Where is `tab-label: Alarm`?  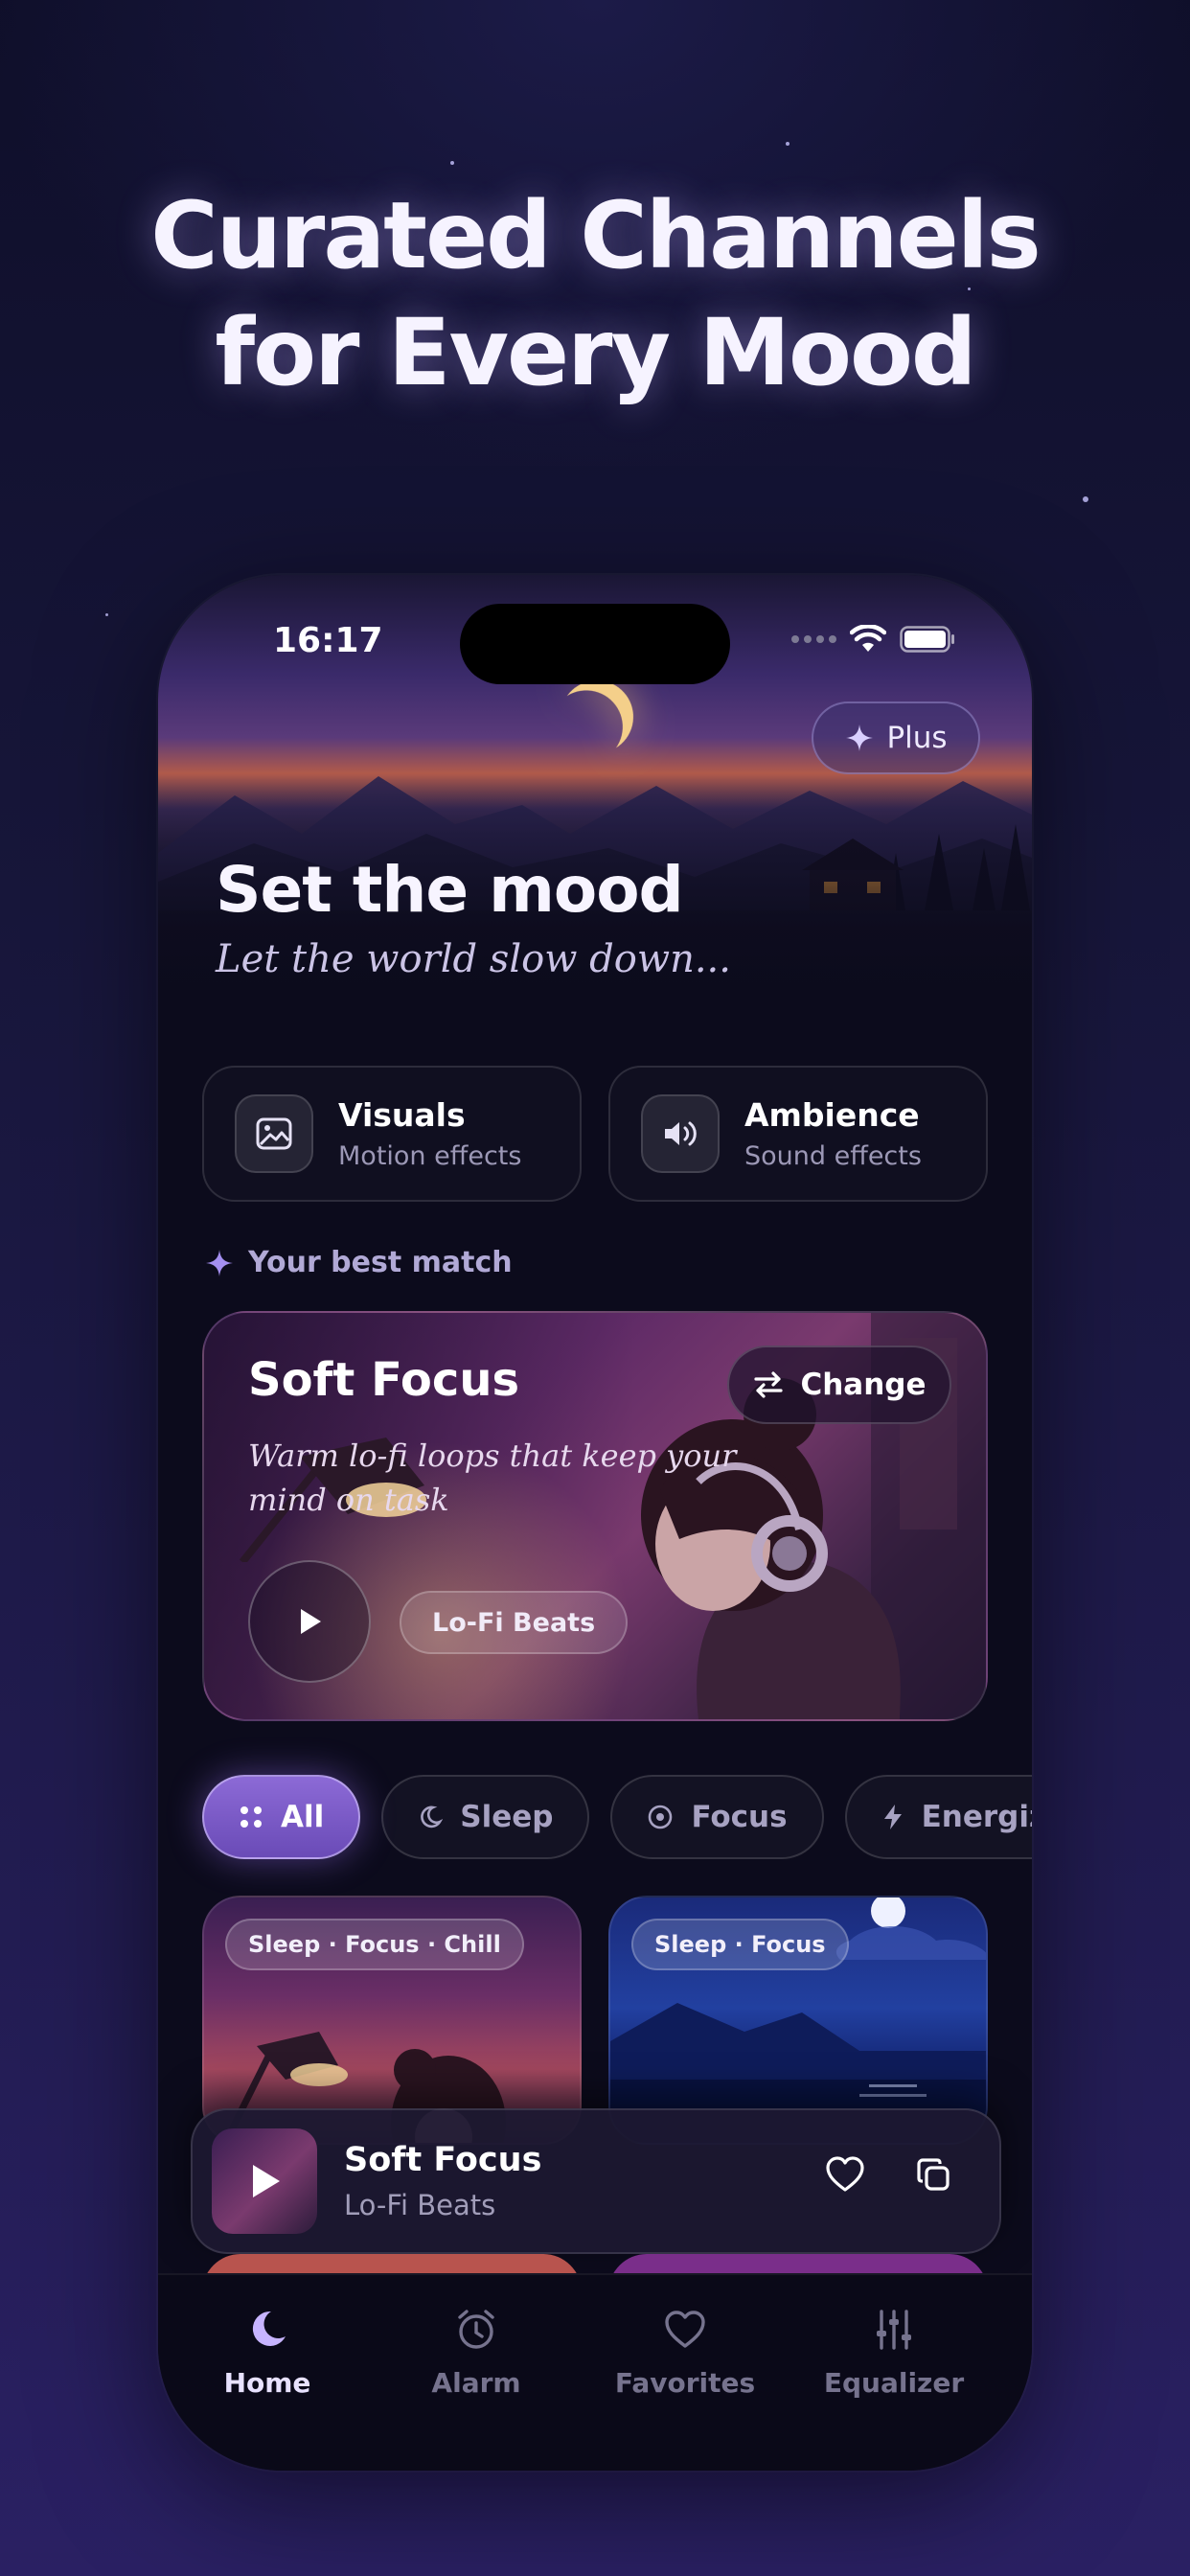
tab-label: Alarm is located at coordinates (476, 2383).